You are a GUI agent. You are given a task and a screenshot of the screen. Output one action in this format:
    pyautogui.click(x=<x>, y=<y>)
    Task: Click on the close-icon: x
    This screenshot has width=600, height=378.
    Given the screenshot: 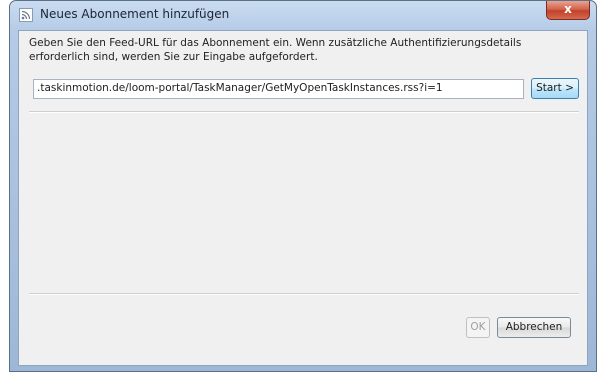 What is the action you would take?
    pyautogui.click(x=568, y=9)
    